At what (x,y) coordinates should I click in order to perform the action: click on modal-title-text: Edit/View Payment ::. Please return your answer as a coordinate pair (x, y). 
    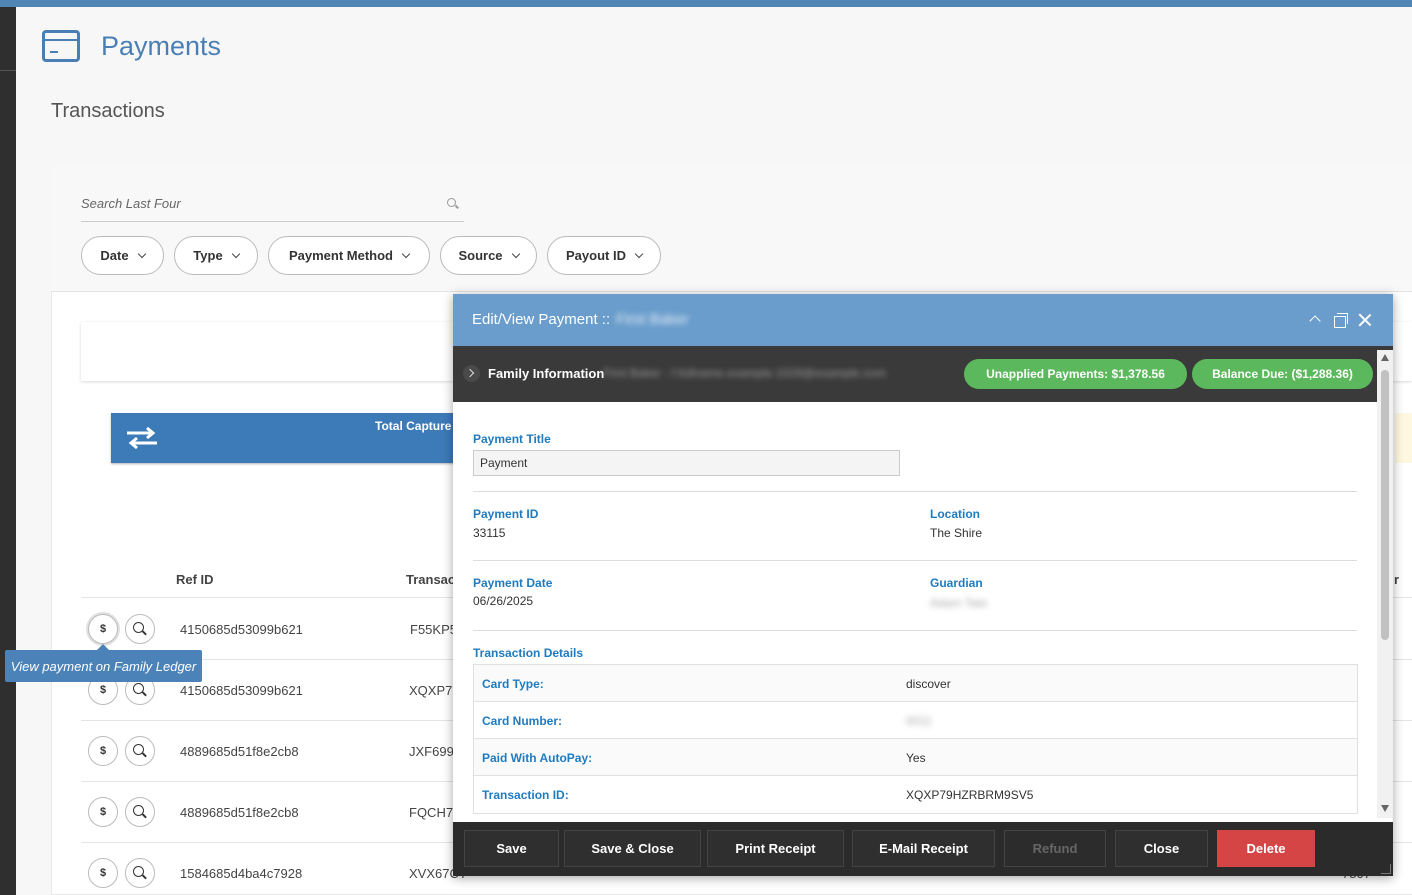
    Looking at the image, I should click on (541, 319).